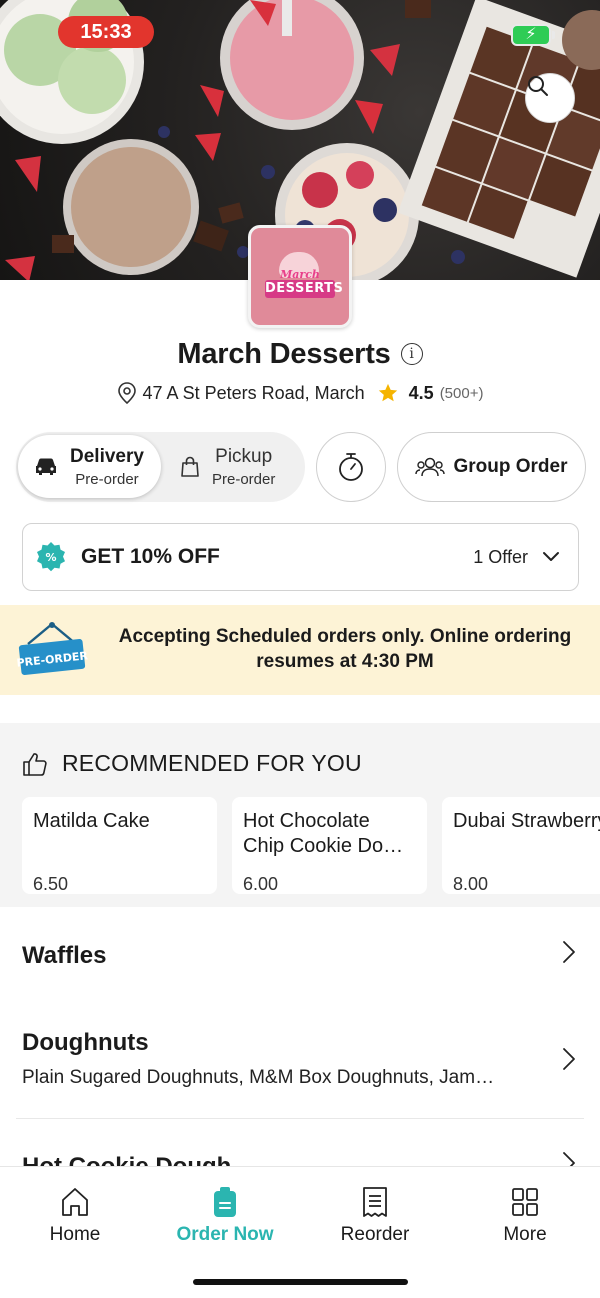 The image size is (600, 1298). What do you see at coordinates (107, 479) in the screenshot?
I see `delivery-sublabel: Pre-order` at bounding box center [107, 479].